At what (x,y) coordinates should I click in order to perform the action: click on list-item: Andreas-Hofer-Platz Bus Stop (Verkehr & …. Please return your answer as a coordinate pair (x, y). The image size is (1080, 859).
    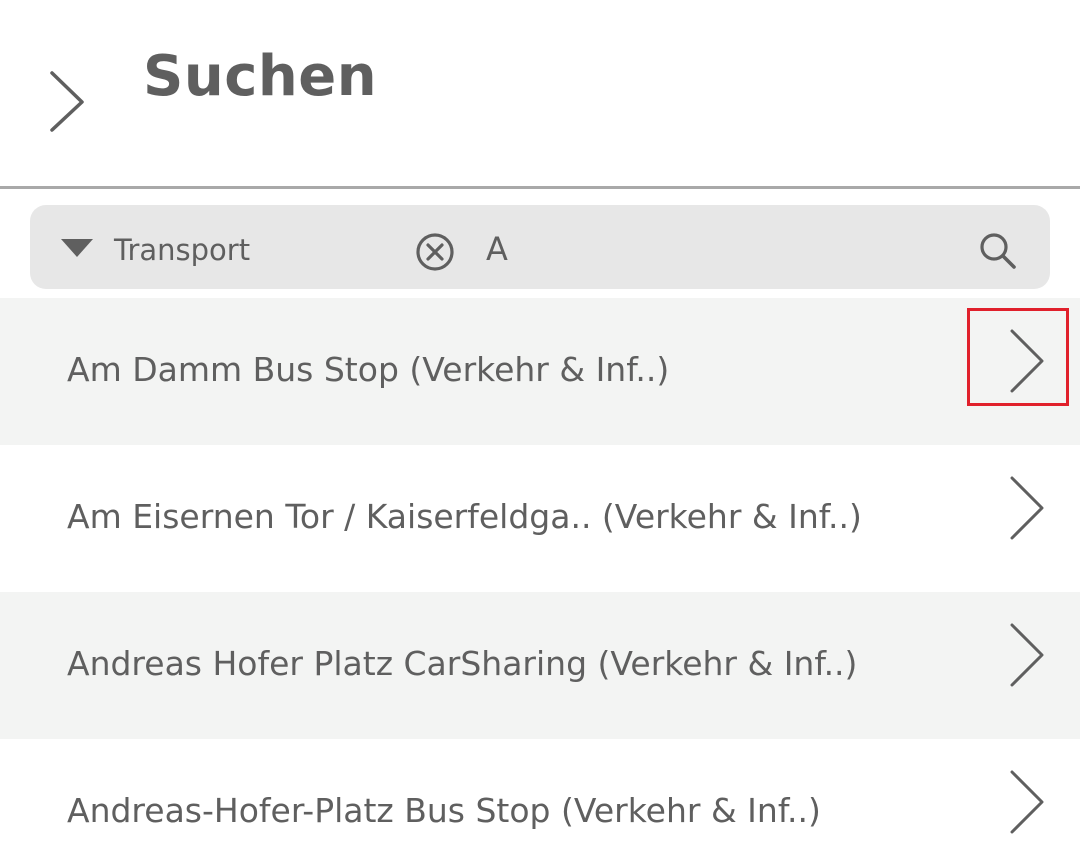
    Looking at the image, I should click on (540, 799).